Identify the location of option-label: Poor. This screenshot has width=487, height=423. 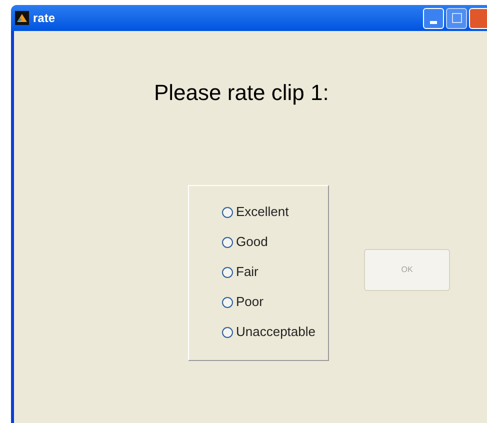
(250, 302).